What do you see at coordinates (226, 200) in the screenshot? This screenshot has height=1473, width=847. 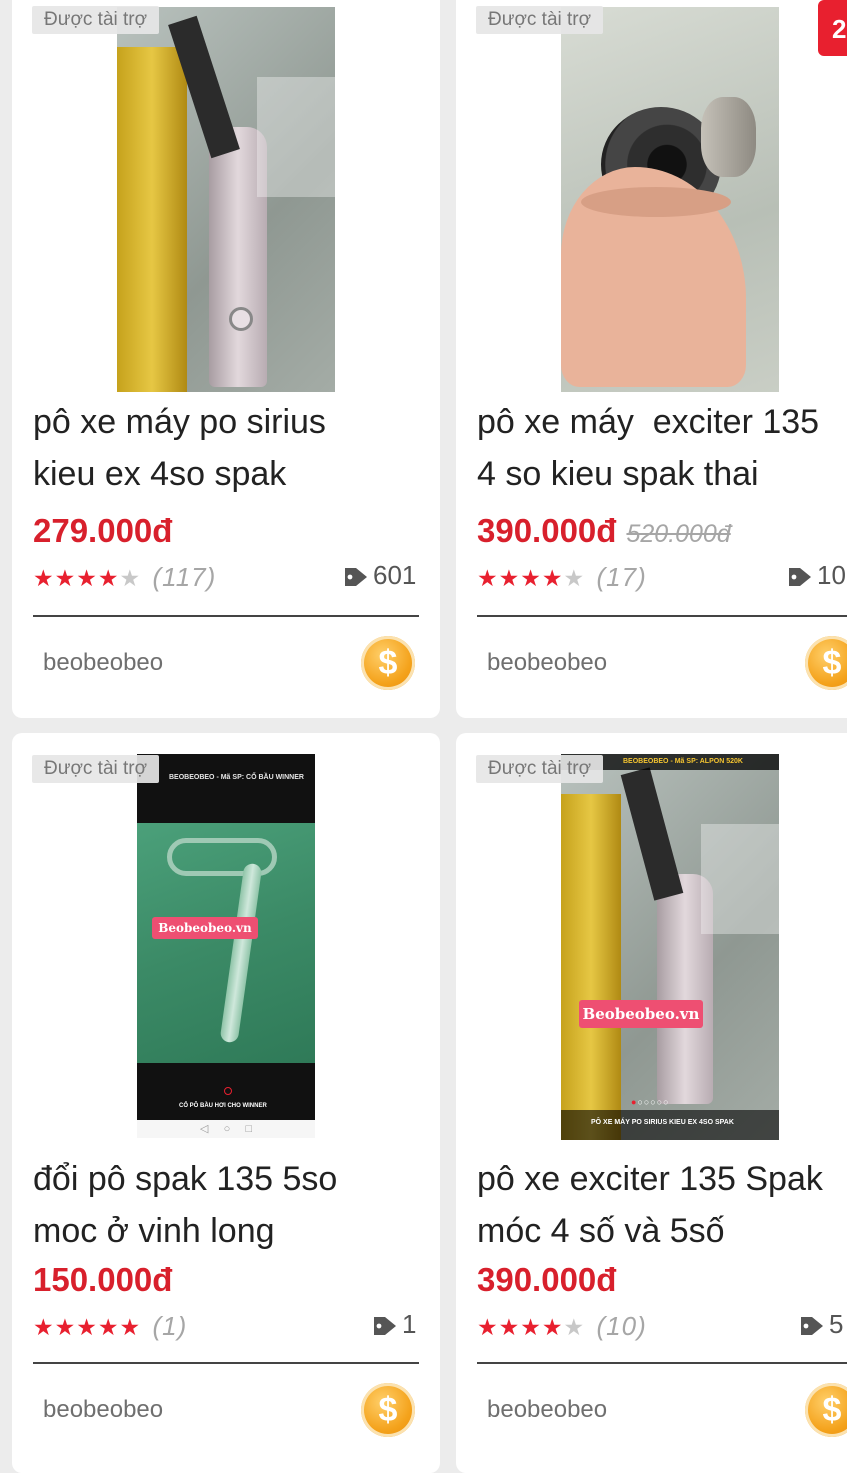 I see `product-image: Được tài trợ` at bounding box center [226, 200].